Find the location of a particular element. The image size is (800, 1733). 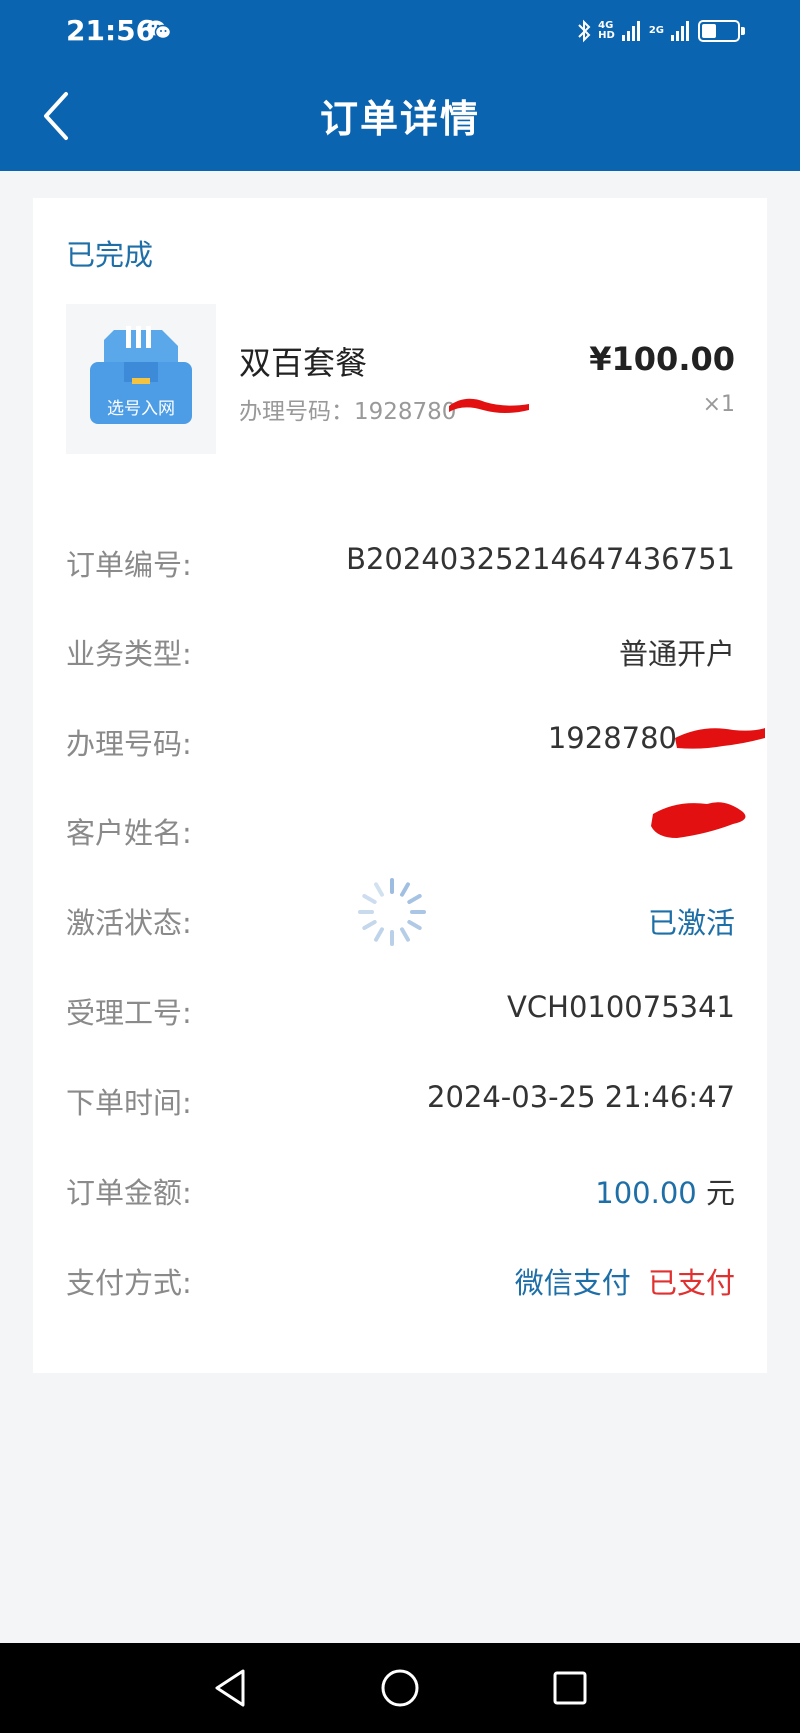

order-time-value: 2024-03-25 21:46:47 is located at coordinates (581, 1097).